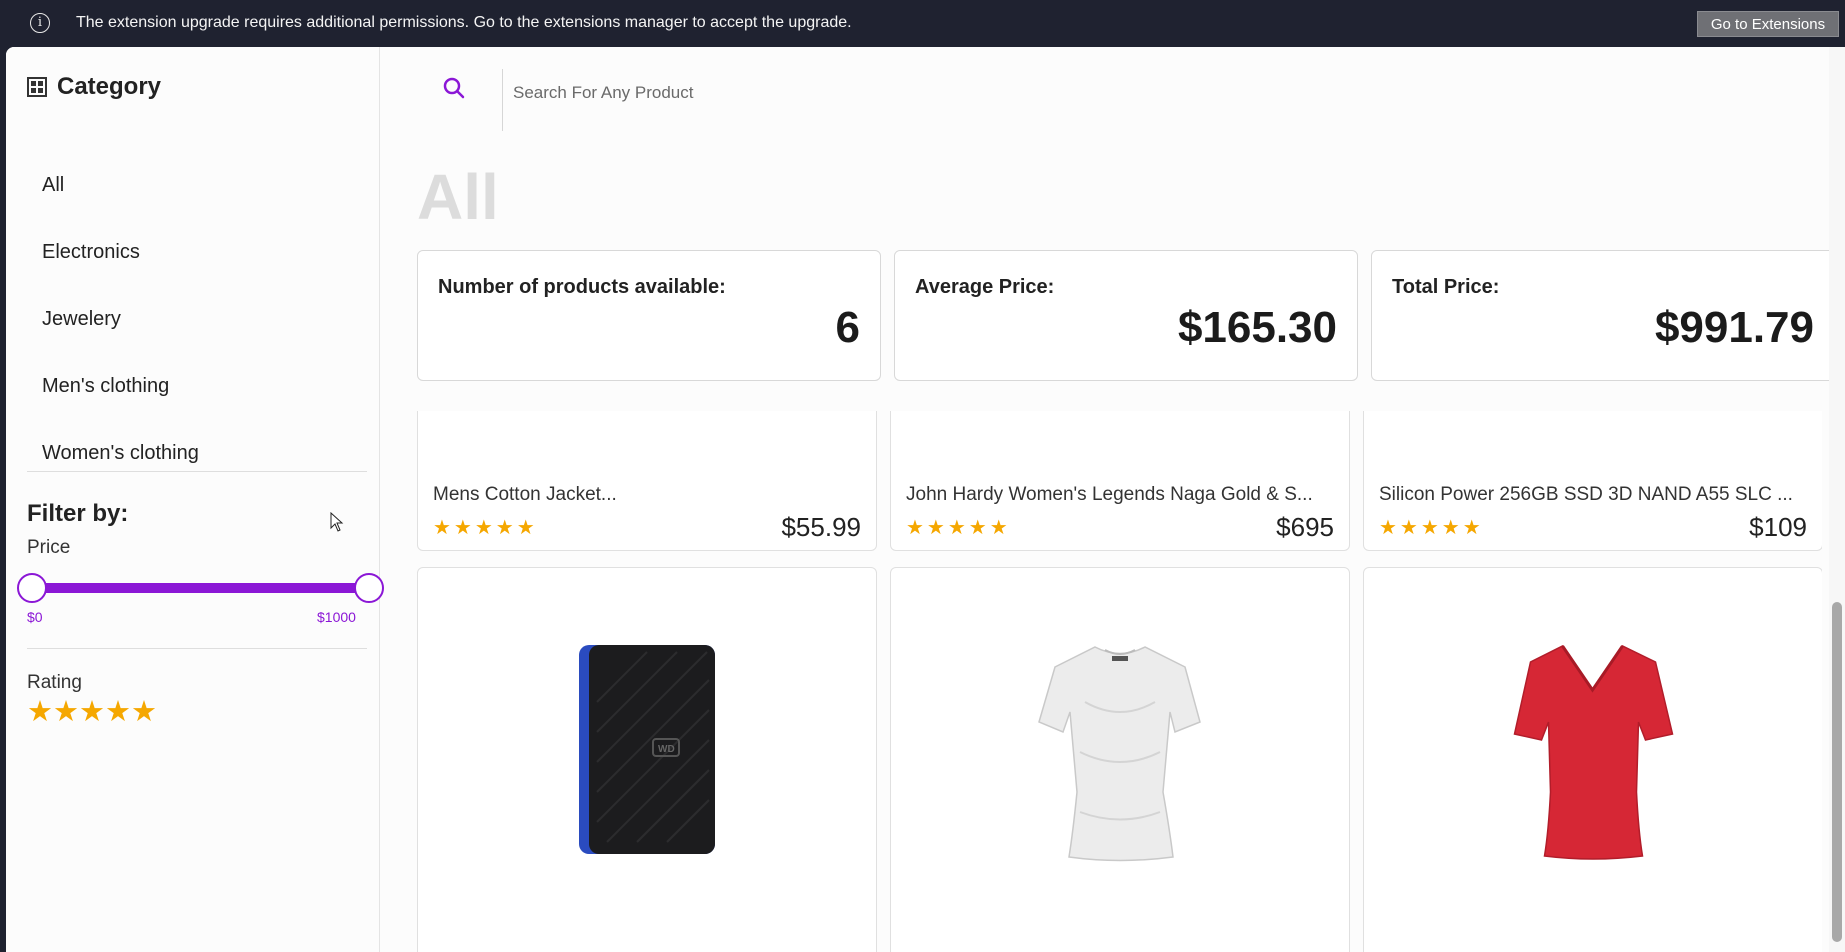 The height and width of the screenshot is (952, 1845). What do you see at coordinates (582, 287) in the screenshot?
I see `stat-label: Number of products available:` at bounding box center [582, 287].